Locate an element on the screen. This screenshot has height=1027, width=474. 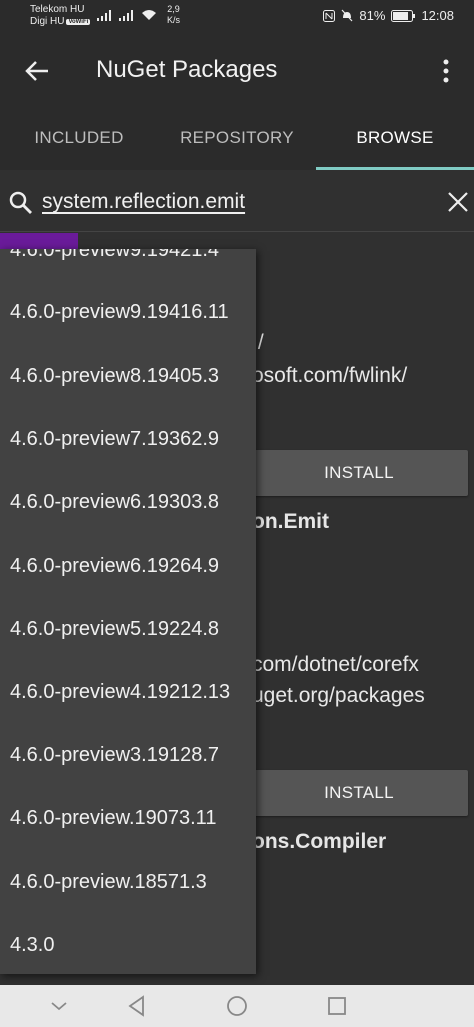
system-nav-bar is located at coordinates (237, 1006).